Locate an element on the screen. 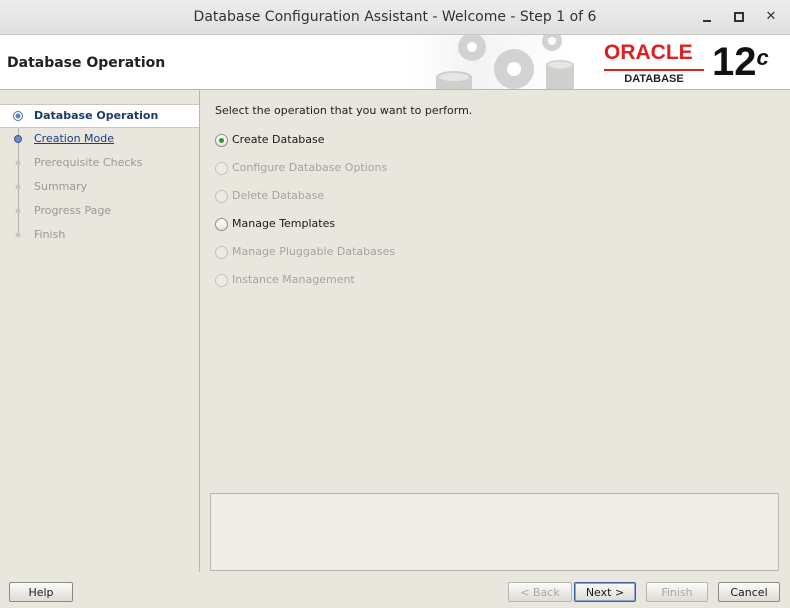  sidebar-item-prerequisite-checks: Prerequisite Checks is located at coordinates (99, 163).